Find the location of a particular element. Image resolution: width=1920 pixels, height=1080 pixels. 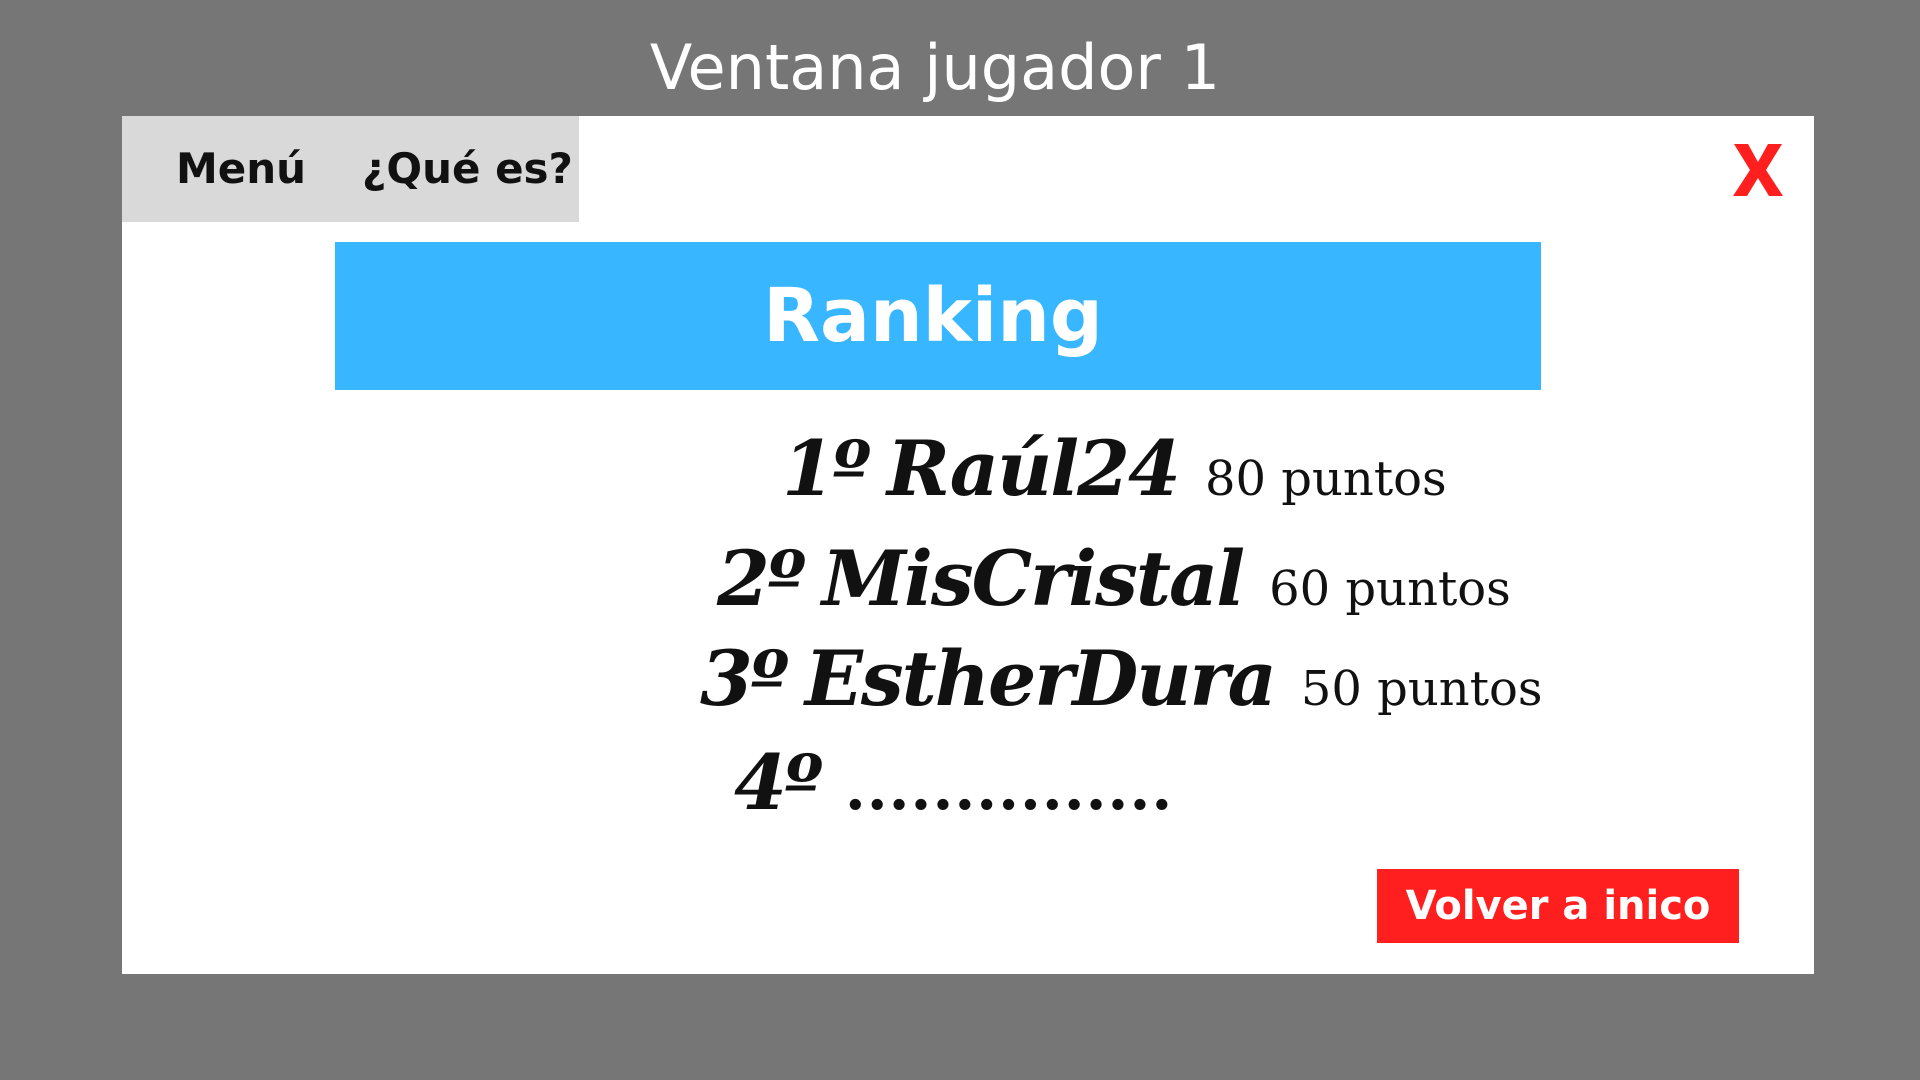

close-icon is located at coordinates (1758, 170).